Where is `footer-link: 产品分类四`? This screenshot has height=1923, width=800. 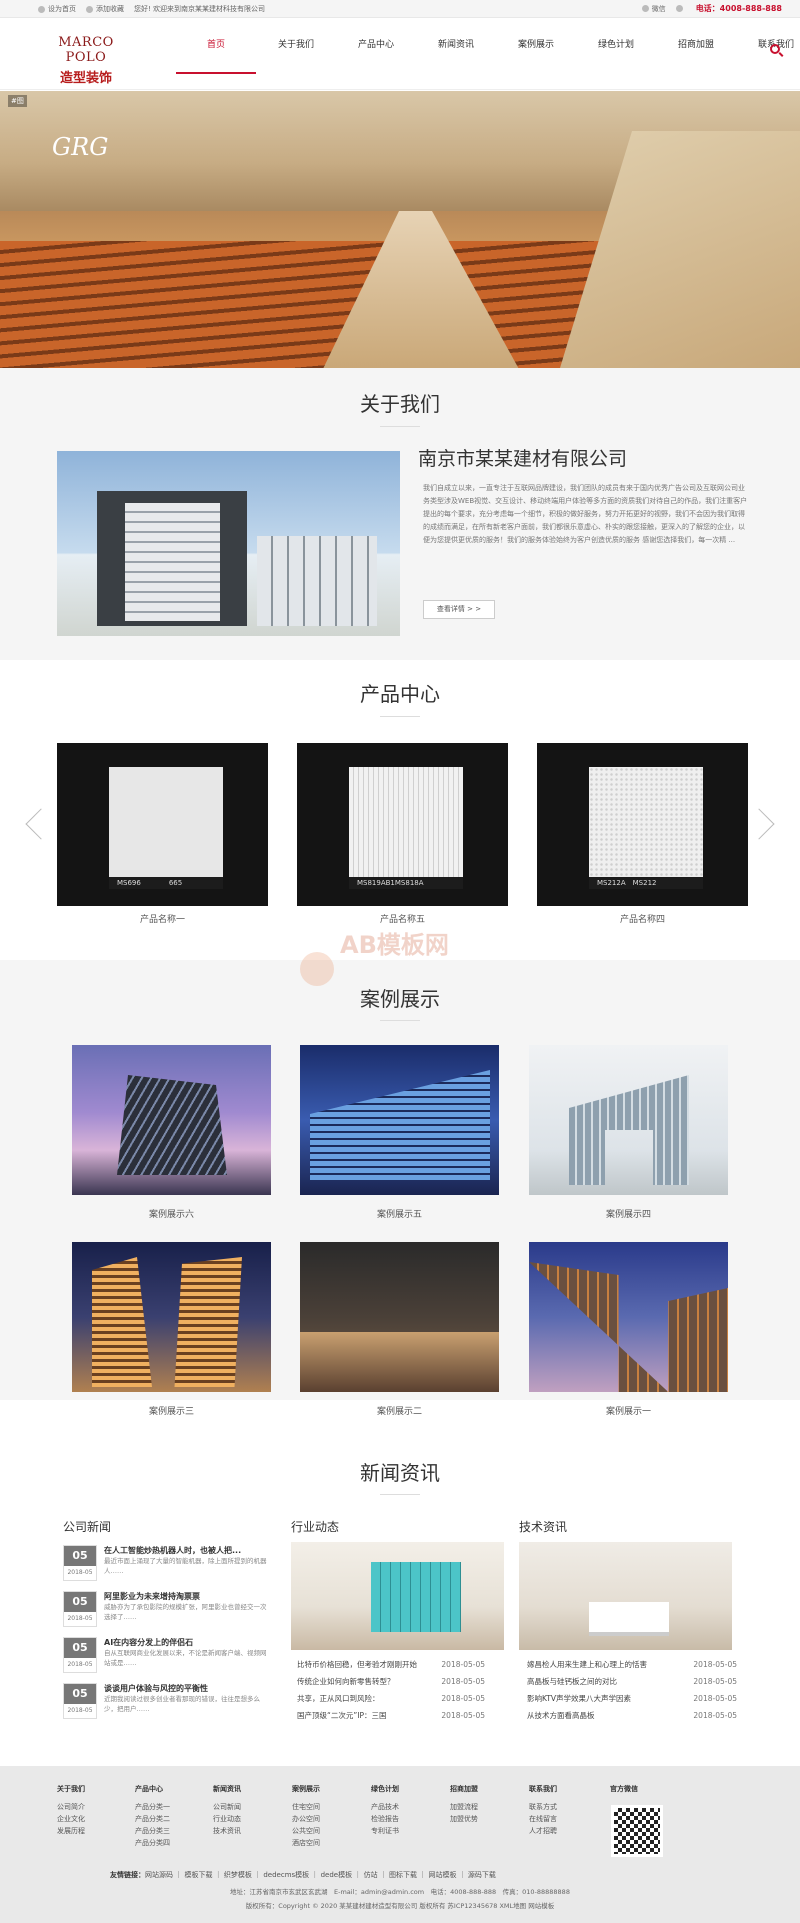
footer-link: 产品分类四 is located at coordinates (152, 1843).